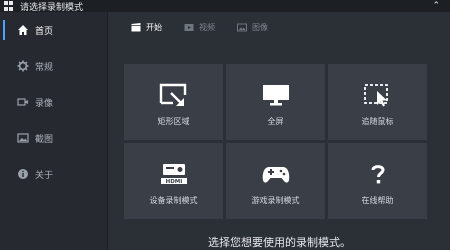 This screenshot has height=250, width=450. Describe the element at coordinates (9, 6) in the screenshot. I see `app-grid-icon` at that location.